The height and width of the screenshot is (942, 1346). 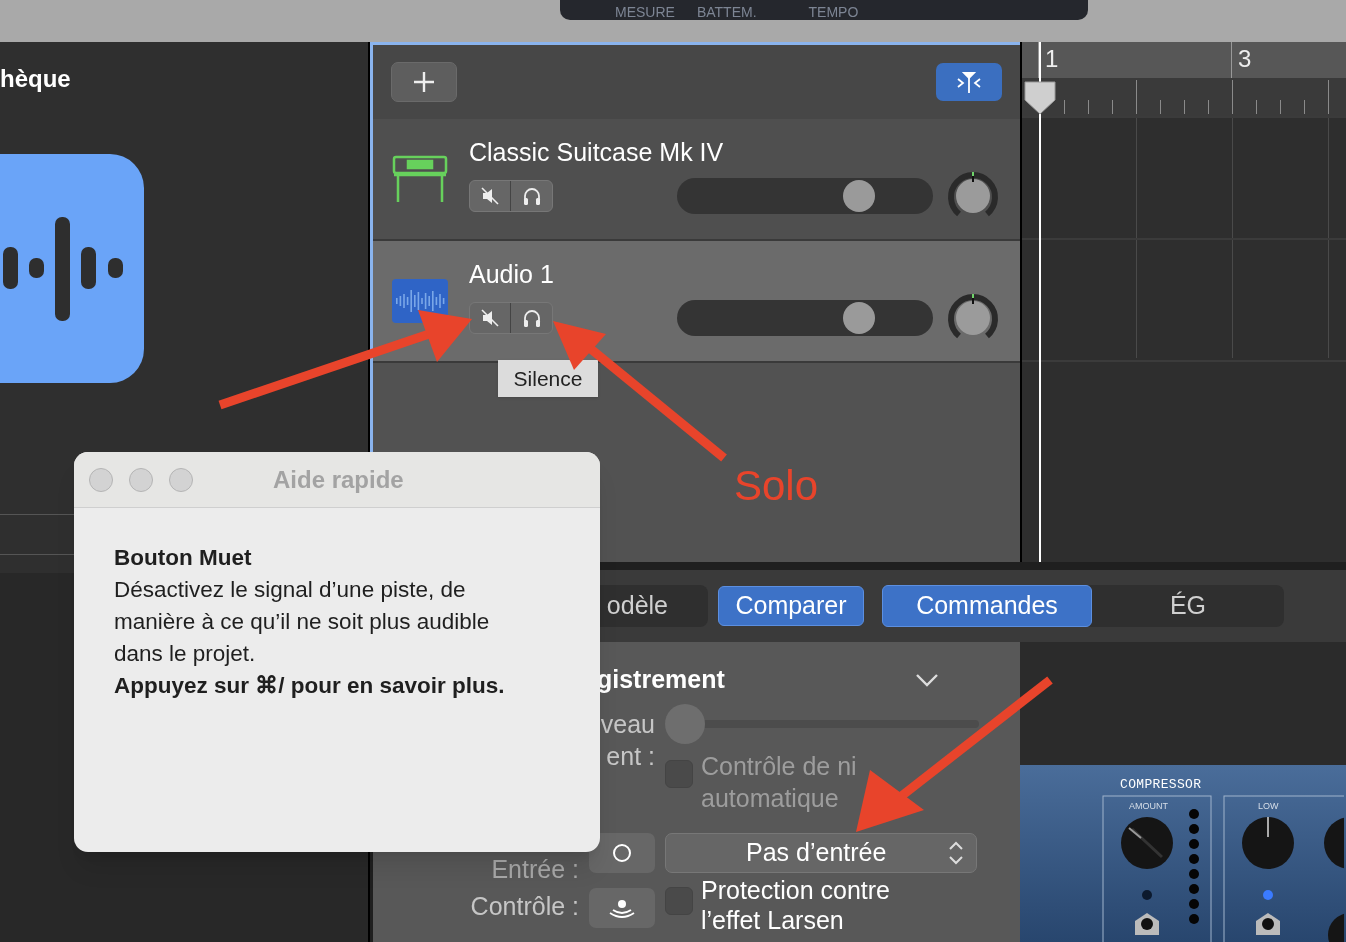 What do you see at coordinates (645, 12) in the screenshot?
I see `lcd-label: MESURE` at bounding box center [645, 12].